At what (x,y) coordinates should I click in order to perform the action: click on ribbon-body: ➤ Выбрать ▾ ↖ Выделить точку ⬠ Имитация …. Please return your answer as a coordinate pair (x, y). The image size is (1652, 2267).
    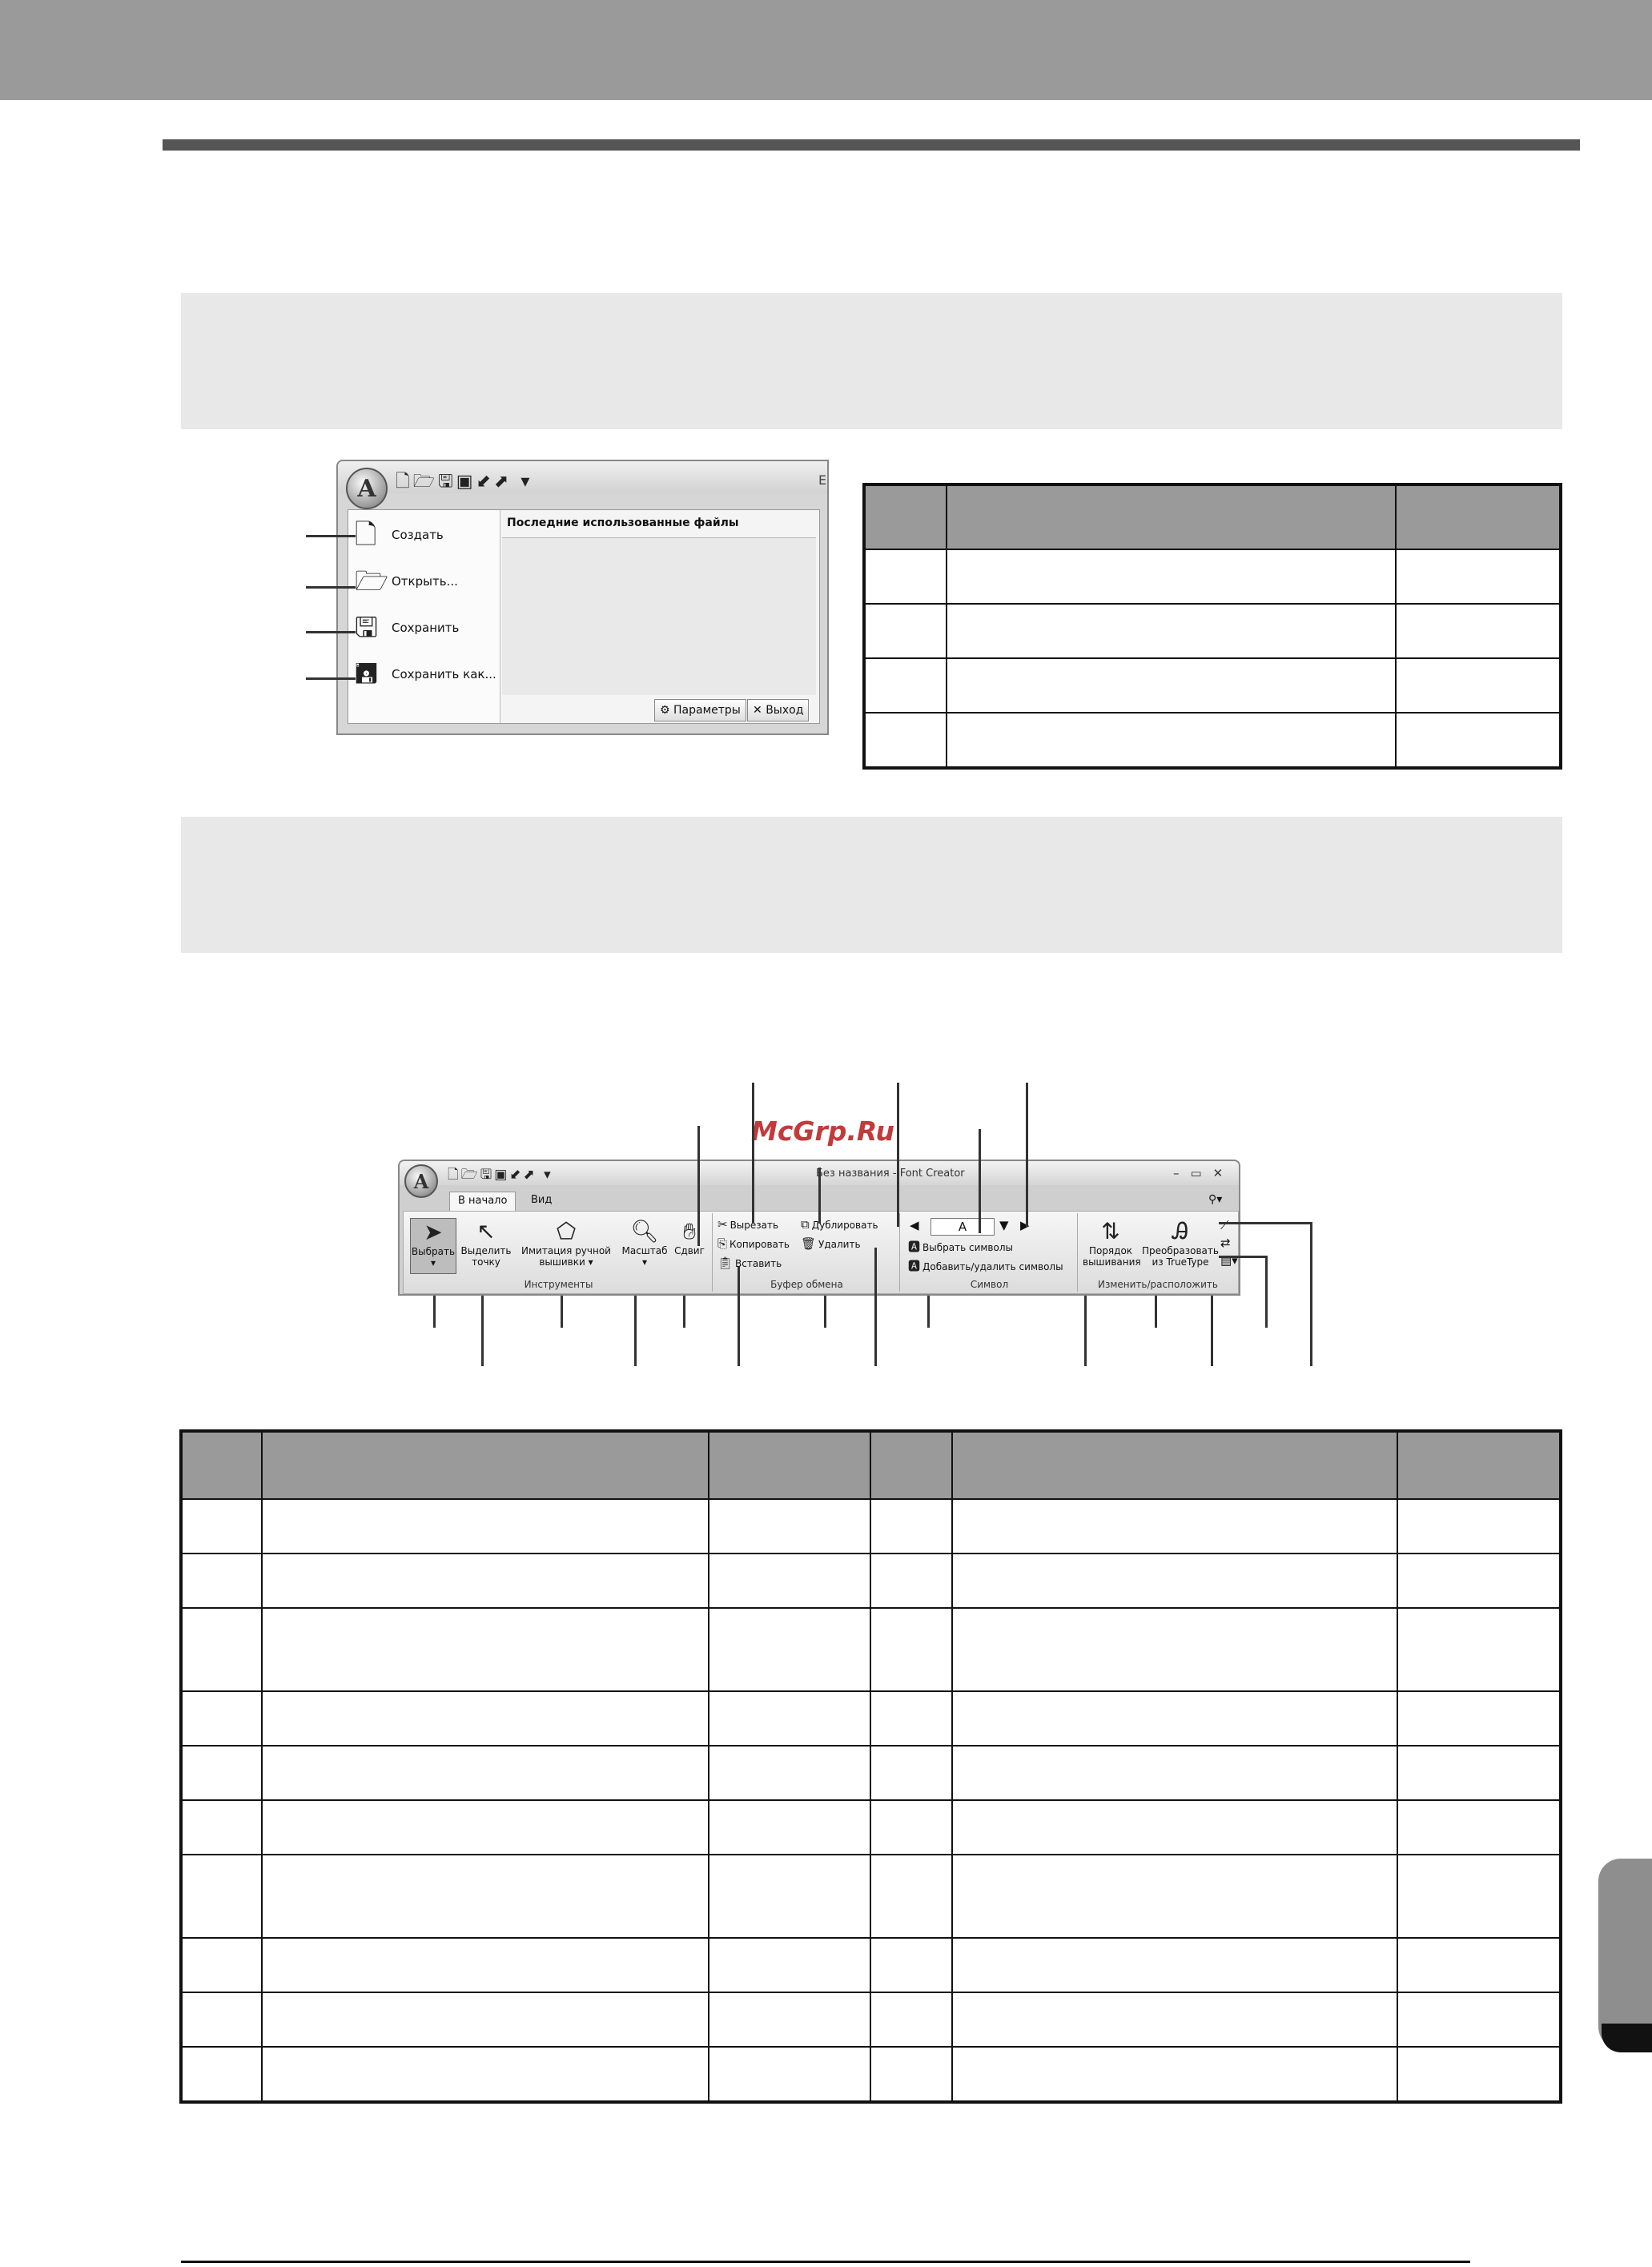
    Looking at the image, I should click on (821, 1252).